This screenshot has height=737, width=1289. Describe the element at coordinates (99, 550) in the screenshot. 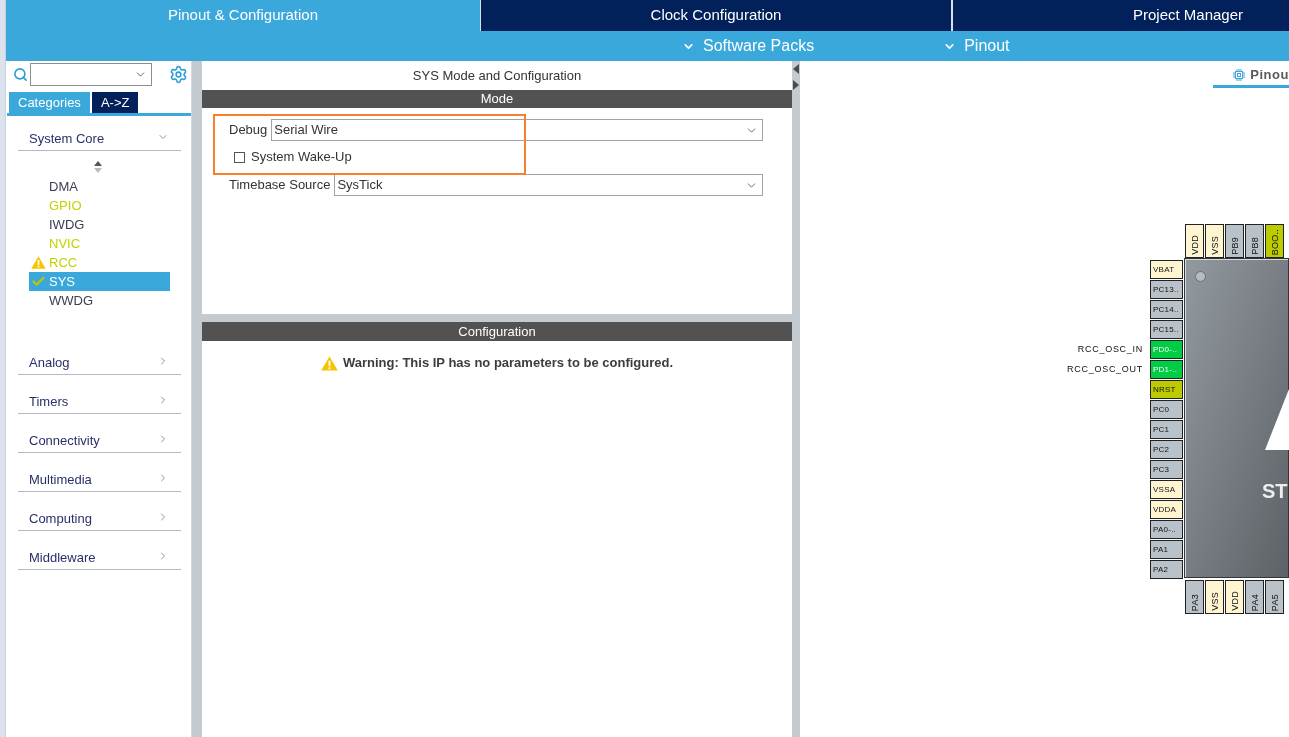

I see `category-header: Middleware` at that location.